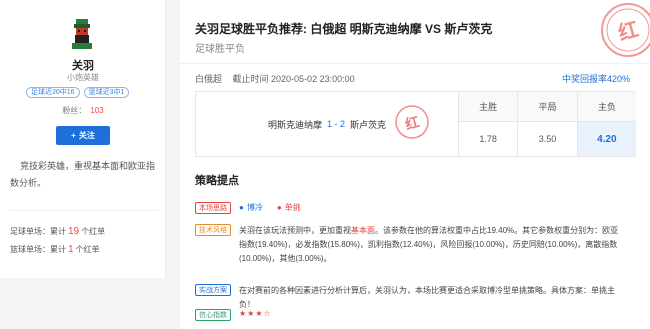 The height and width of the screenshot is (329, 650). I want to click on home-team: 明斯克迪纳摩, so click(295, 124).